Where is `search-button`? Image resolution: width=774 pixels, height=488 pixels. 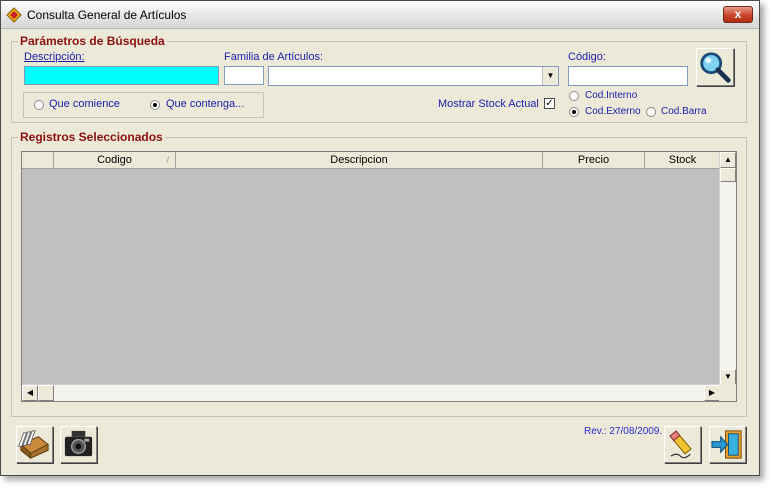
search-button is located at coordinates (715, 67).